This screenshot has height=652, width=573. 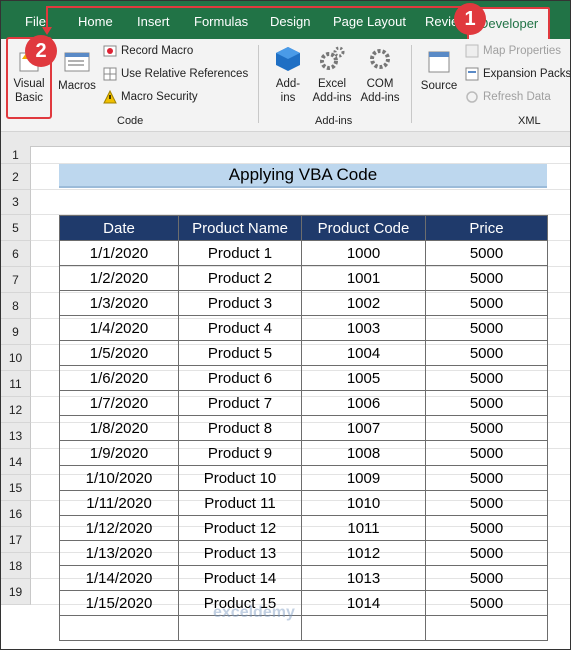 What do you see at coordinates (508, 97) in the screenshot?
I see `refresh-data-button: Refresh Data` at bounding box center [508, 97].